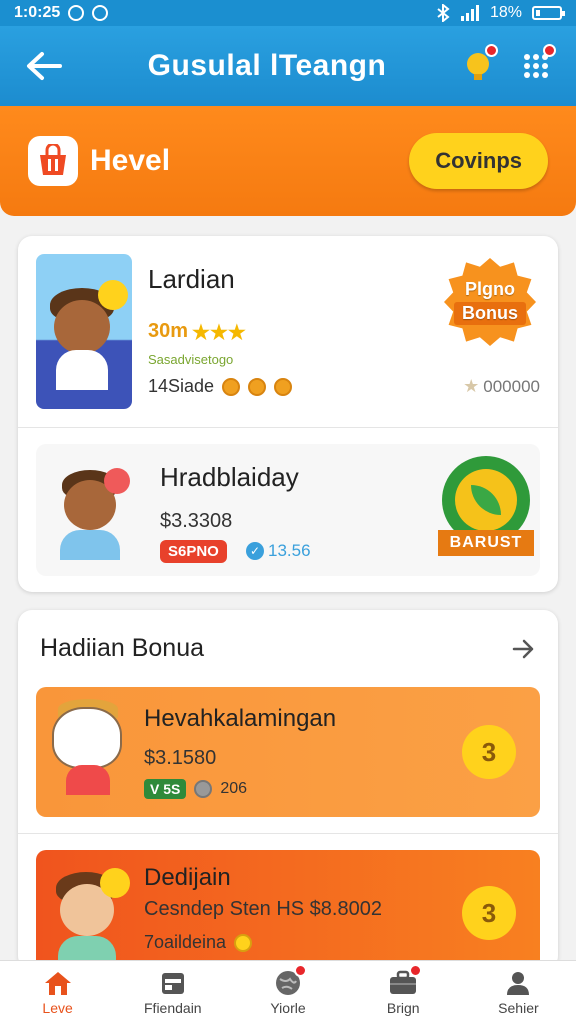 The image size is (576, 1024). Describe the element at coordinates (57, 1007) in the screenshot. I see `nav-label: Leve` at that location.